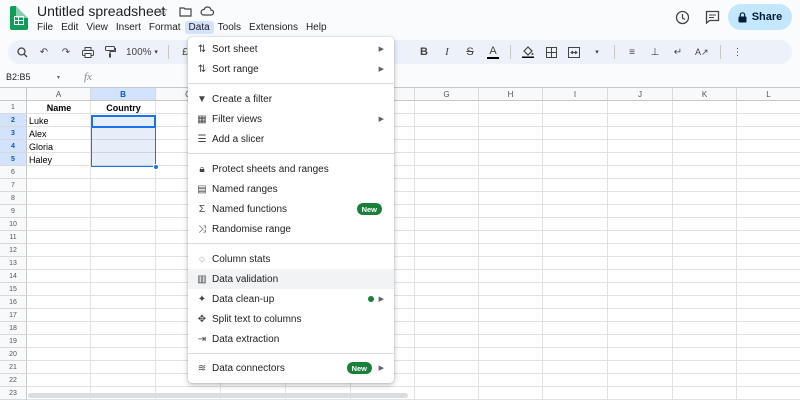  What do you see at coordinates (123, 121) in the screenshot?
I see `active-cell-b2` at bounding box center [123, 121].